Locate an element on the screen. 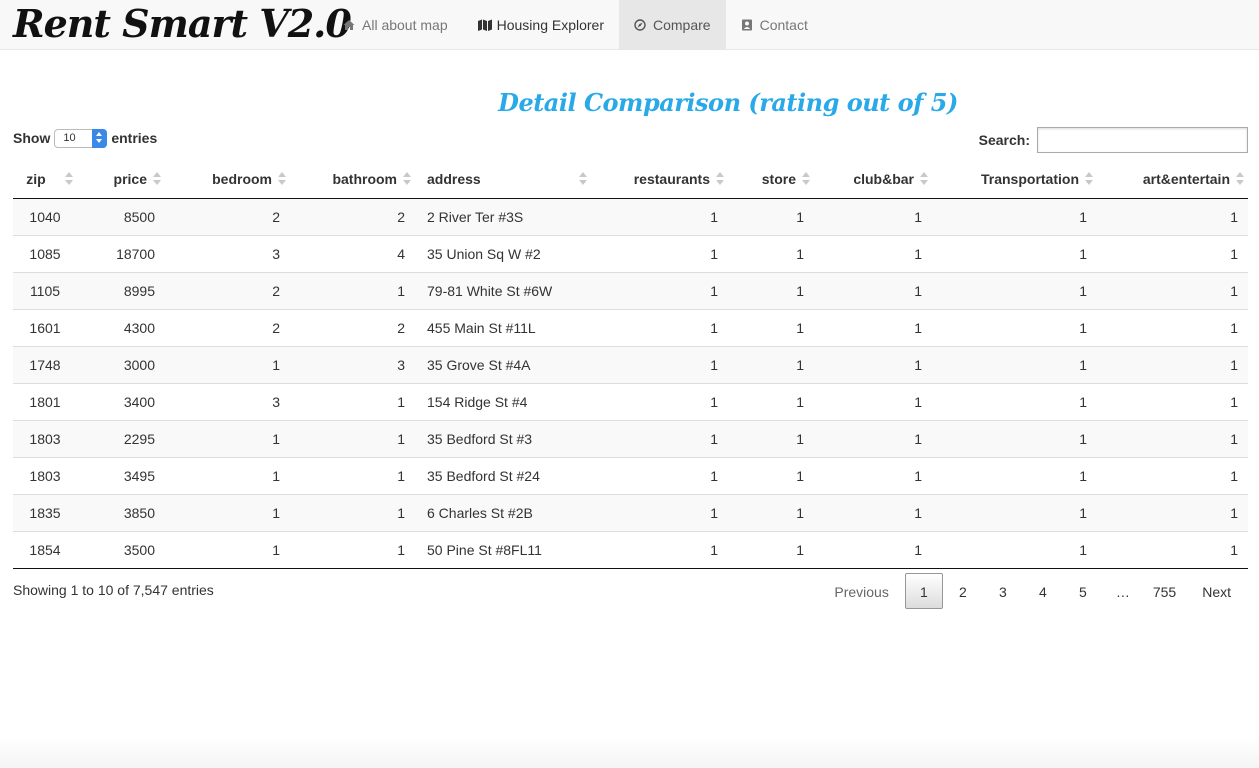  search-control: Search: is located at coordinates (1113, 140).